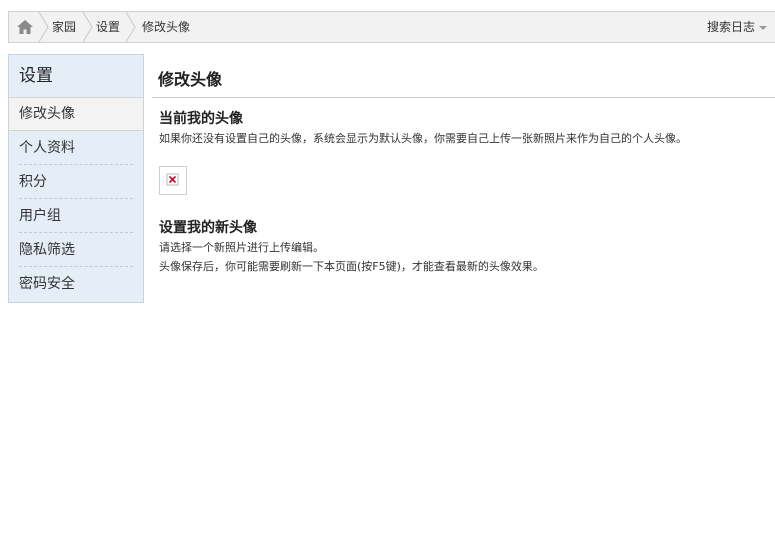 This screenshot has width=775, height=533. I want to click on current-avatar-heading: 当前我的头像, so click(201, 119).